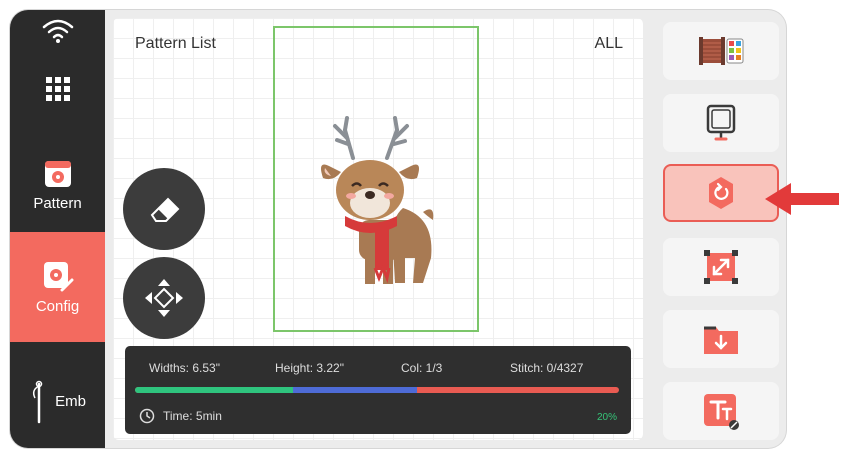 Image resolution: width=841 pixels, height=450 pixels. Describe the element at coordinates (355, 390) in the screenshot. I see `progress-segment-blue` at that location.